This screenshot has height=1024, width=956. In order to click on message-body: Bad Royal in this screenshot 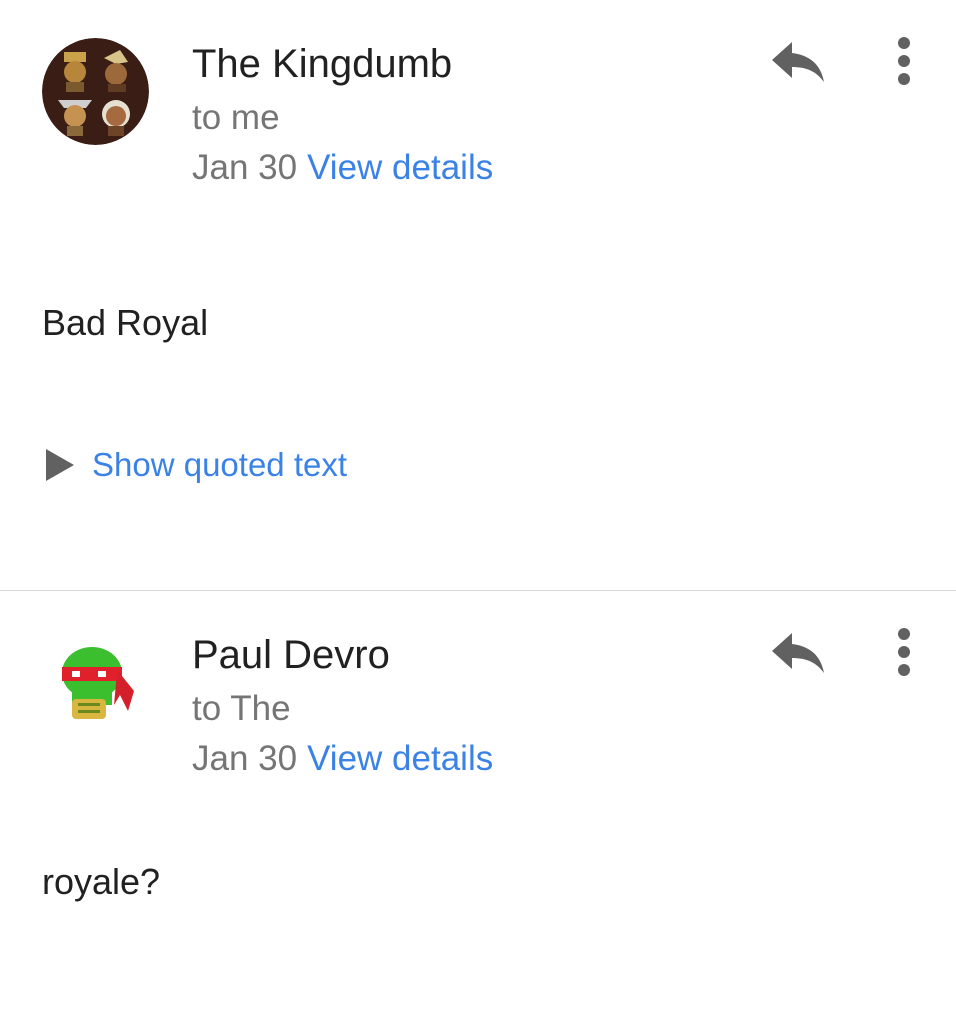, I will do `click(125, 322)`.